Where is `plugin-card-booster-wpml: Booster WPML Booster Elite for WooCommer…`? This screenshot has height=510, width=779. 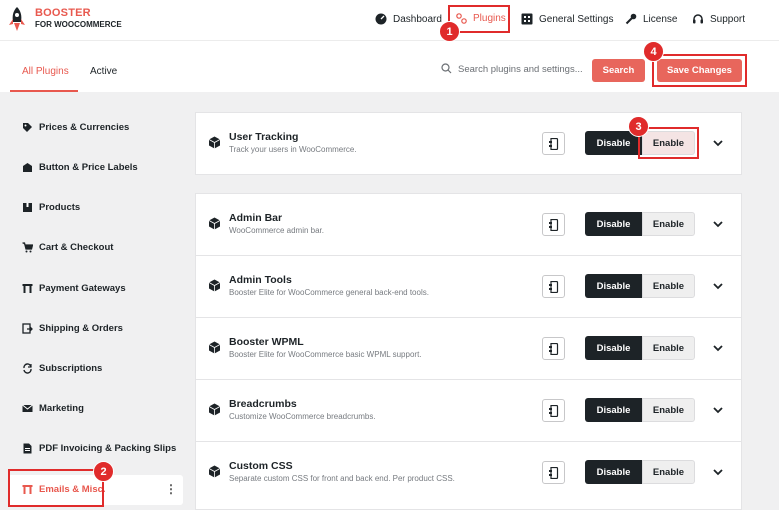 plugin-card-booster-wpml: Booster WPML Booster Elite for WooCommer… is located at coordinates (468, 348).